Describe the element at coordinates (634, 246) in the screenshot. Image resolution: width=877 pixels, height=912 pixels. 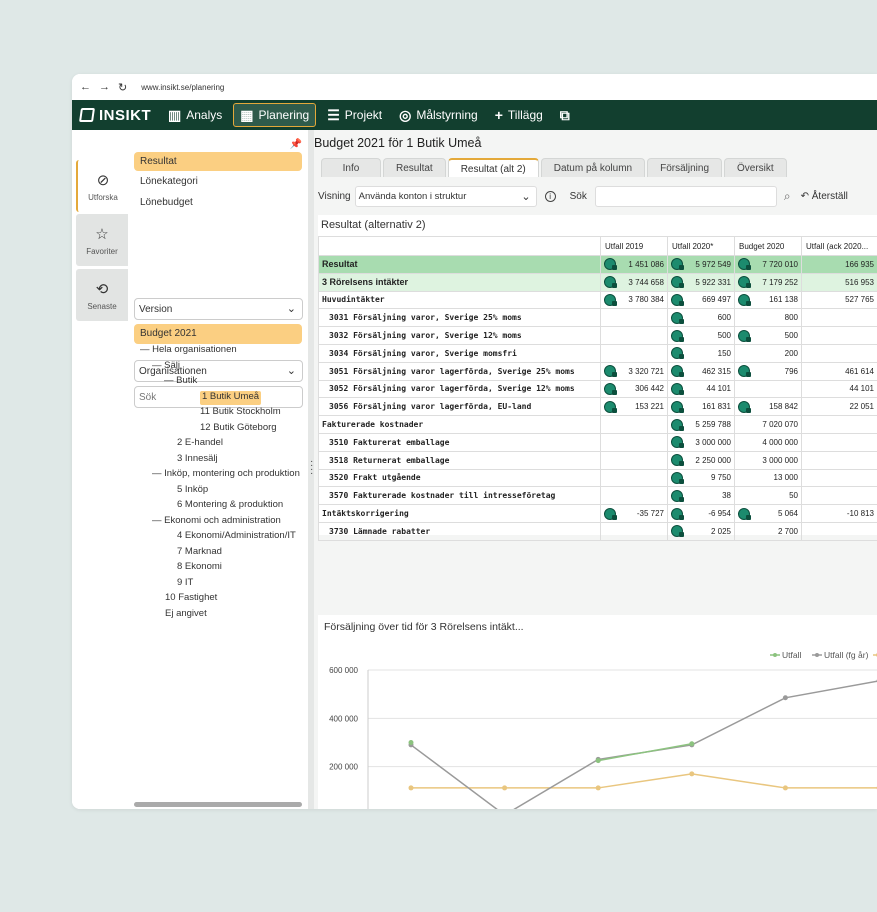
I see `column-header: Utfall 2019` at that location.